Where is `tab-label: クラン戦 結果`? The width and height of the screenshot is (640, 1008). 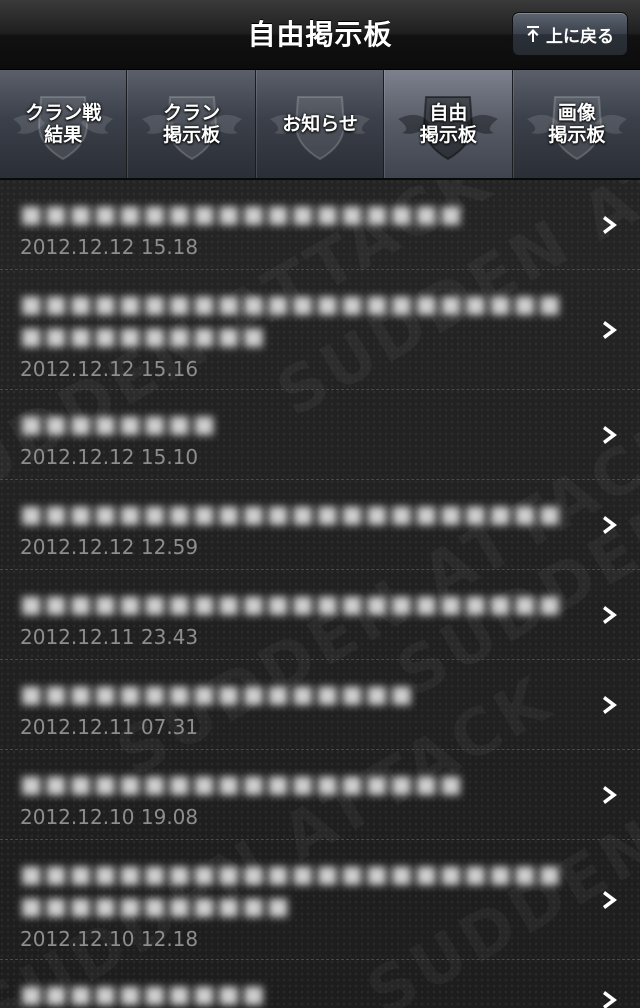 tab-label: クラン戦 結果 is located at coordinates (63, 124).